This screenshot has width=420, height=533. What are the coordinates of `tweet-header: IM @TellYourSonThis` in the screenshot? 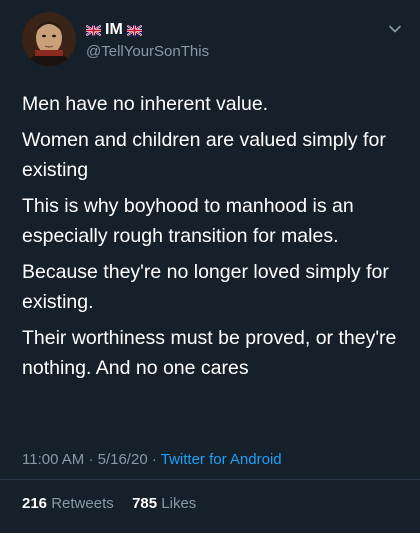 It's located at (212, 40).